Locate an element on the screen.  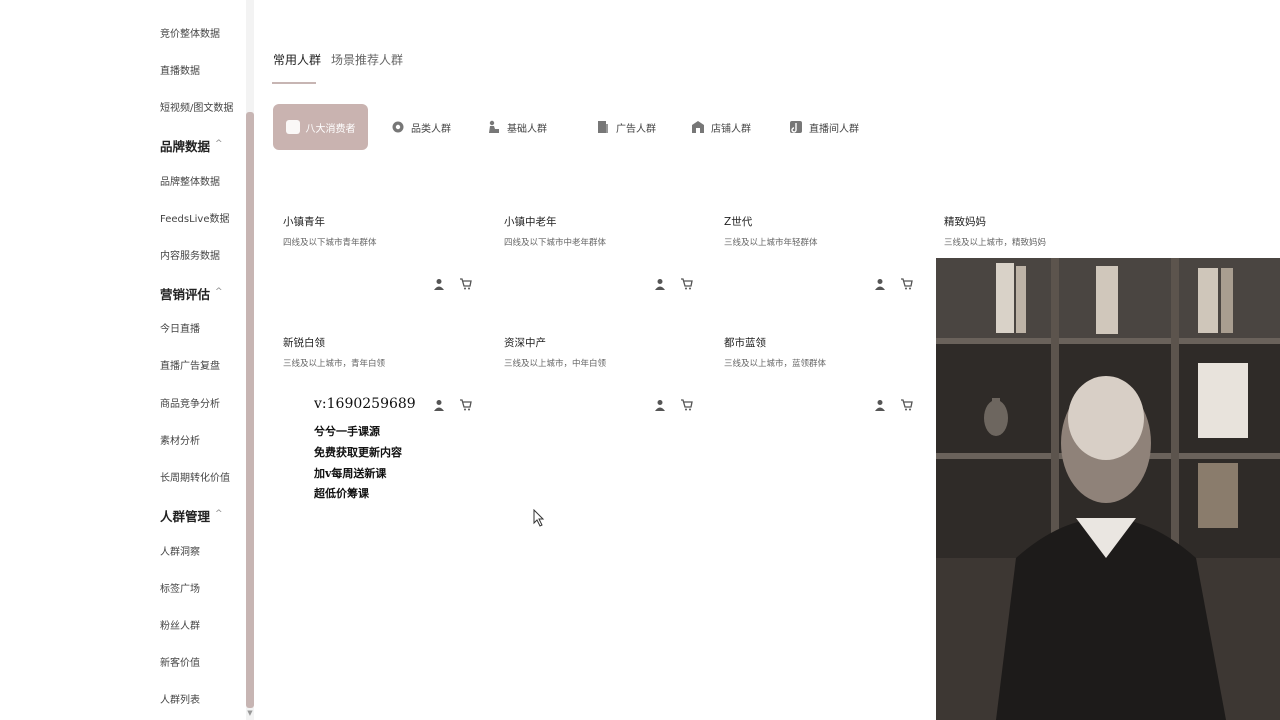
chip-ad-audience: 广告人群 is located at coordinates (626, 127).